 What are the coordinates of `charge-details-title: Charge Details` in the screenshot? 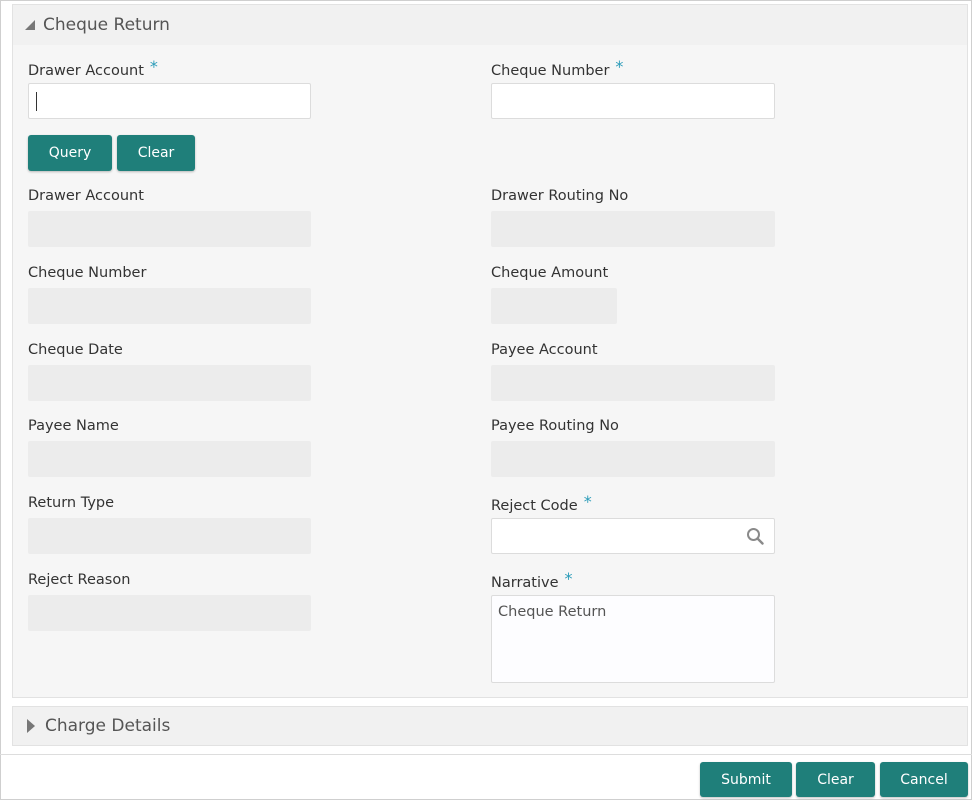 It's located at (108, 726).